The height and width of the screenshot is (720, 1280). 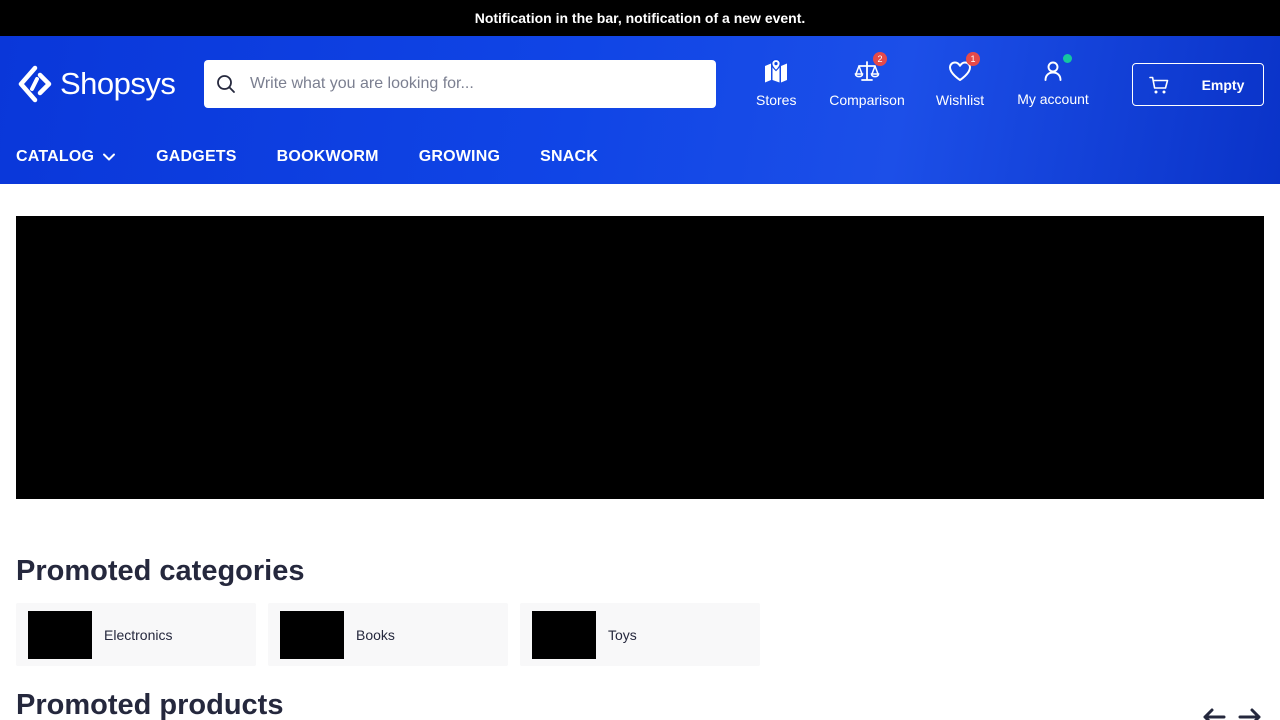 I want to click on promoted-categories-title: Promoted categories, so click(x=160, y=571).